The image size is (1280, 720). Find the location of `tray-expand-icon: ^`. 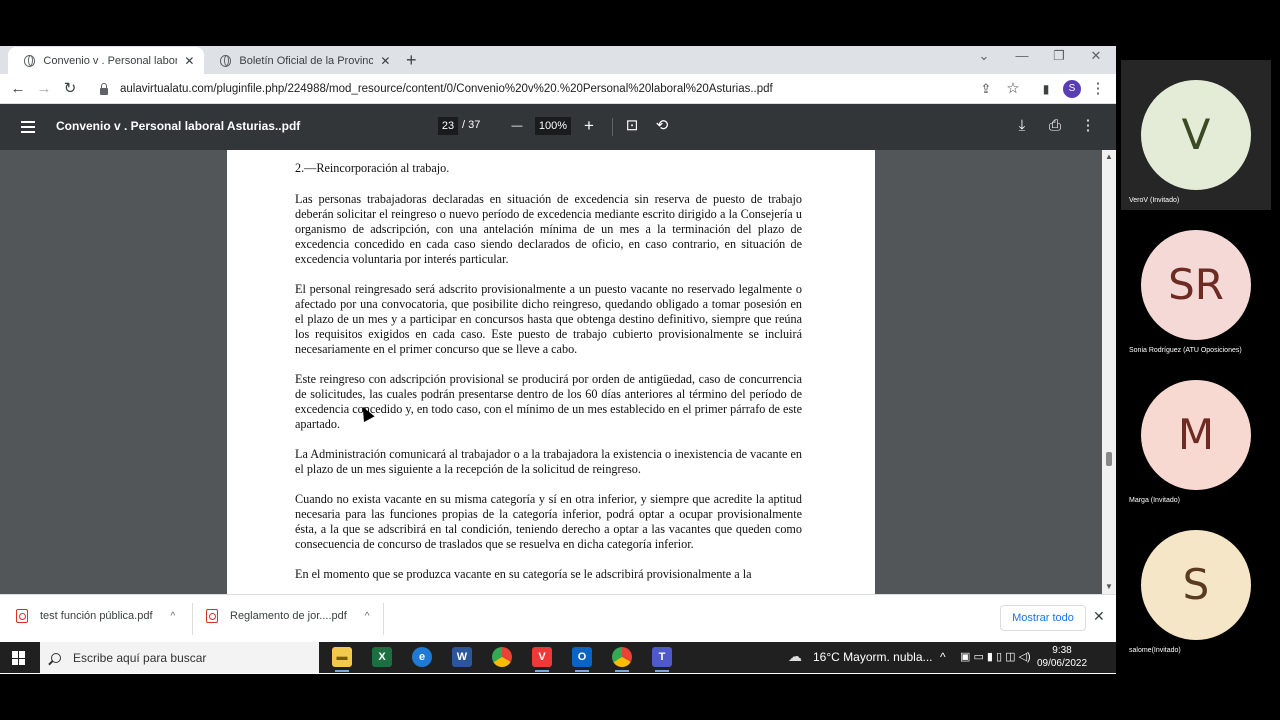

tray-expand-icon: ^ is located at coordinates (943, 657).